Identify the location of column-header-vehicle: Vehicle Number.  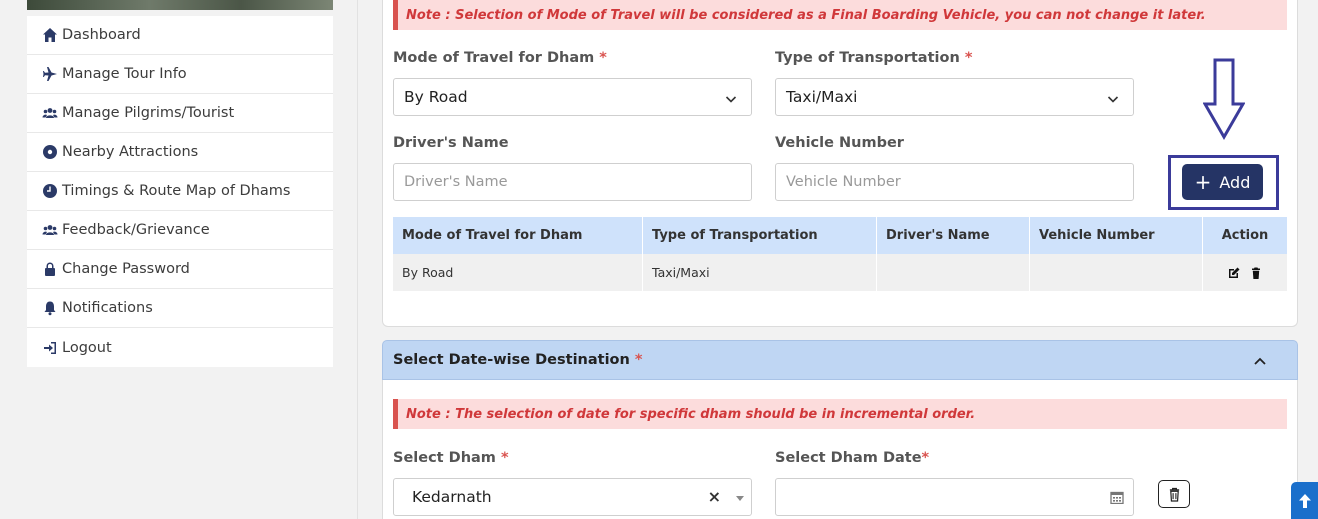
(1116, 235).